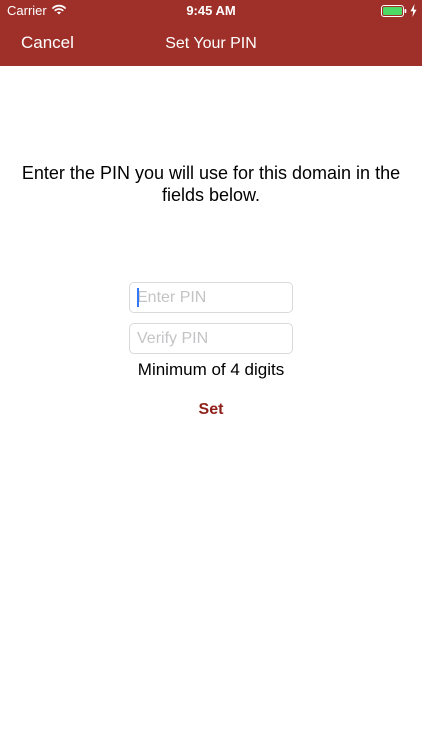  I want to click on status-time: 9:45 AM, so click(211, 10).